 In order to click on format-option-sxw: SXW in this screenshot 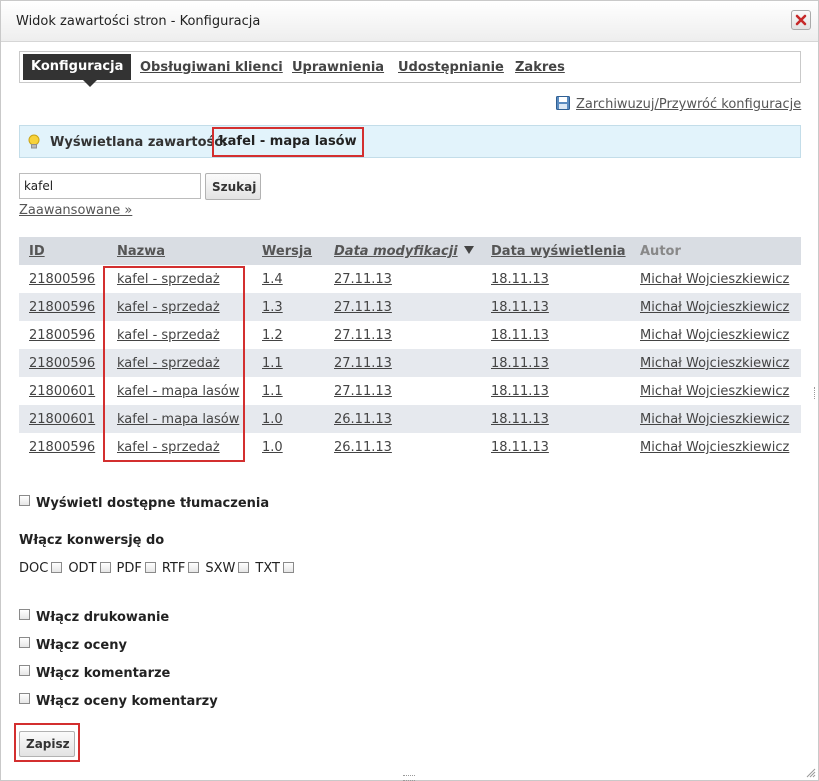, I will do `click(229, 568)`.